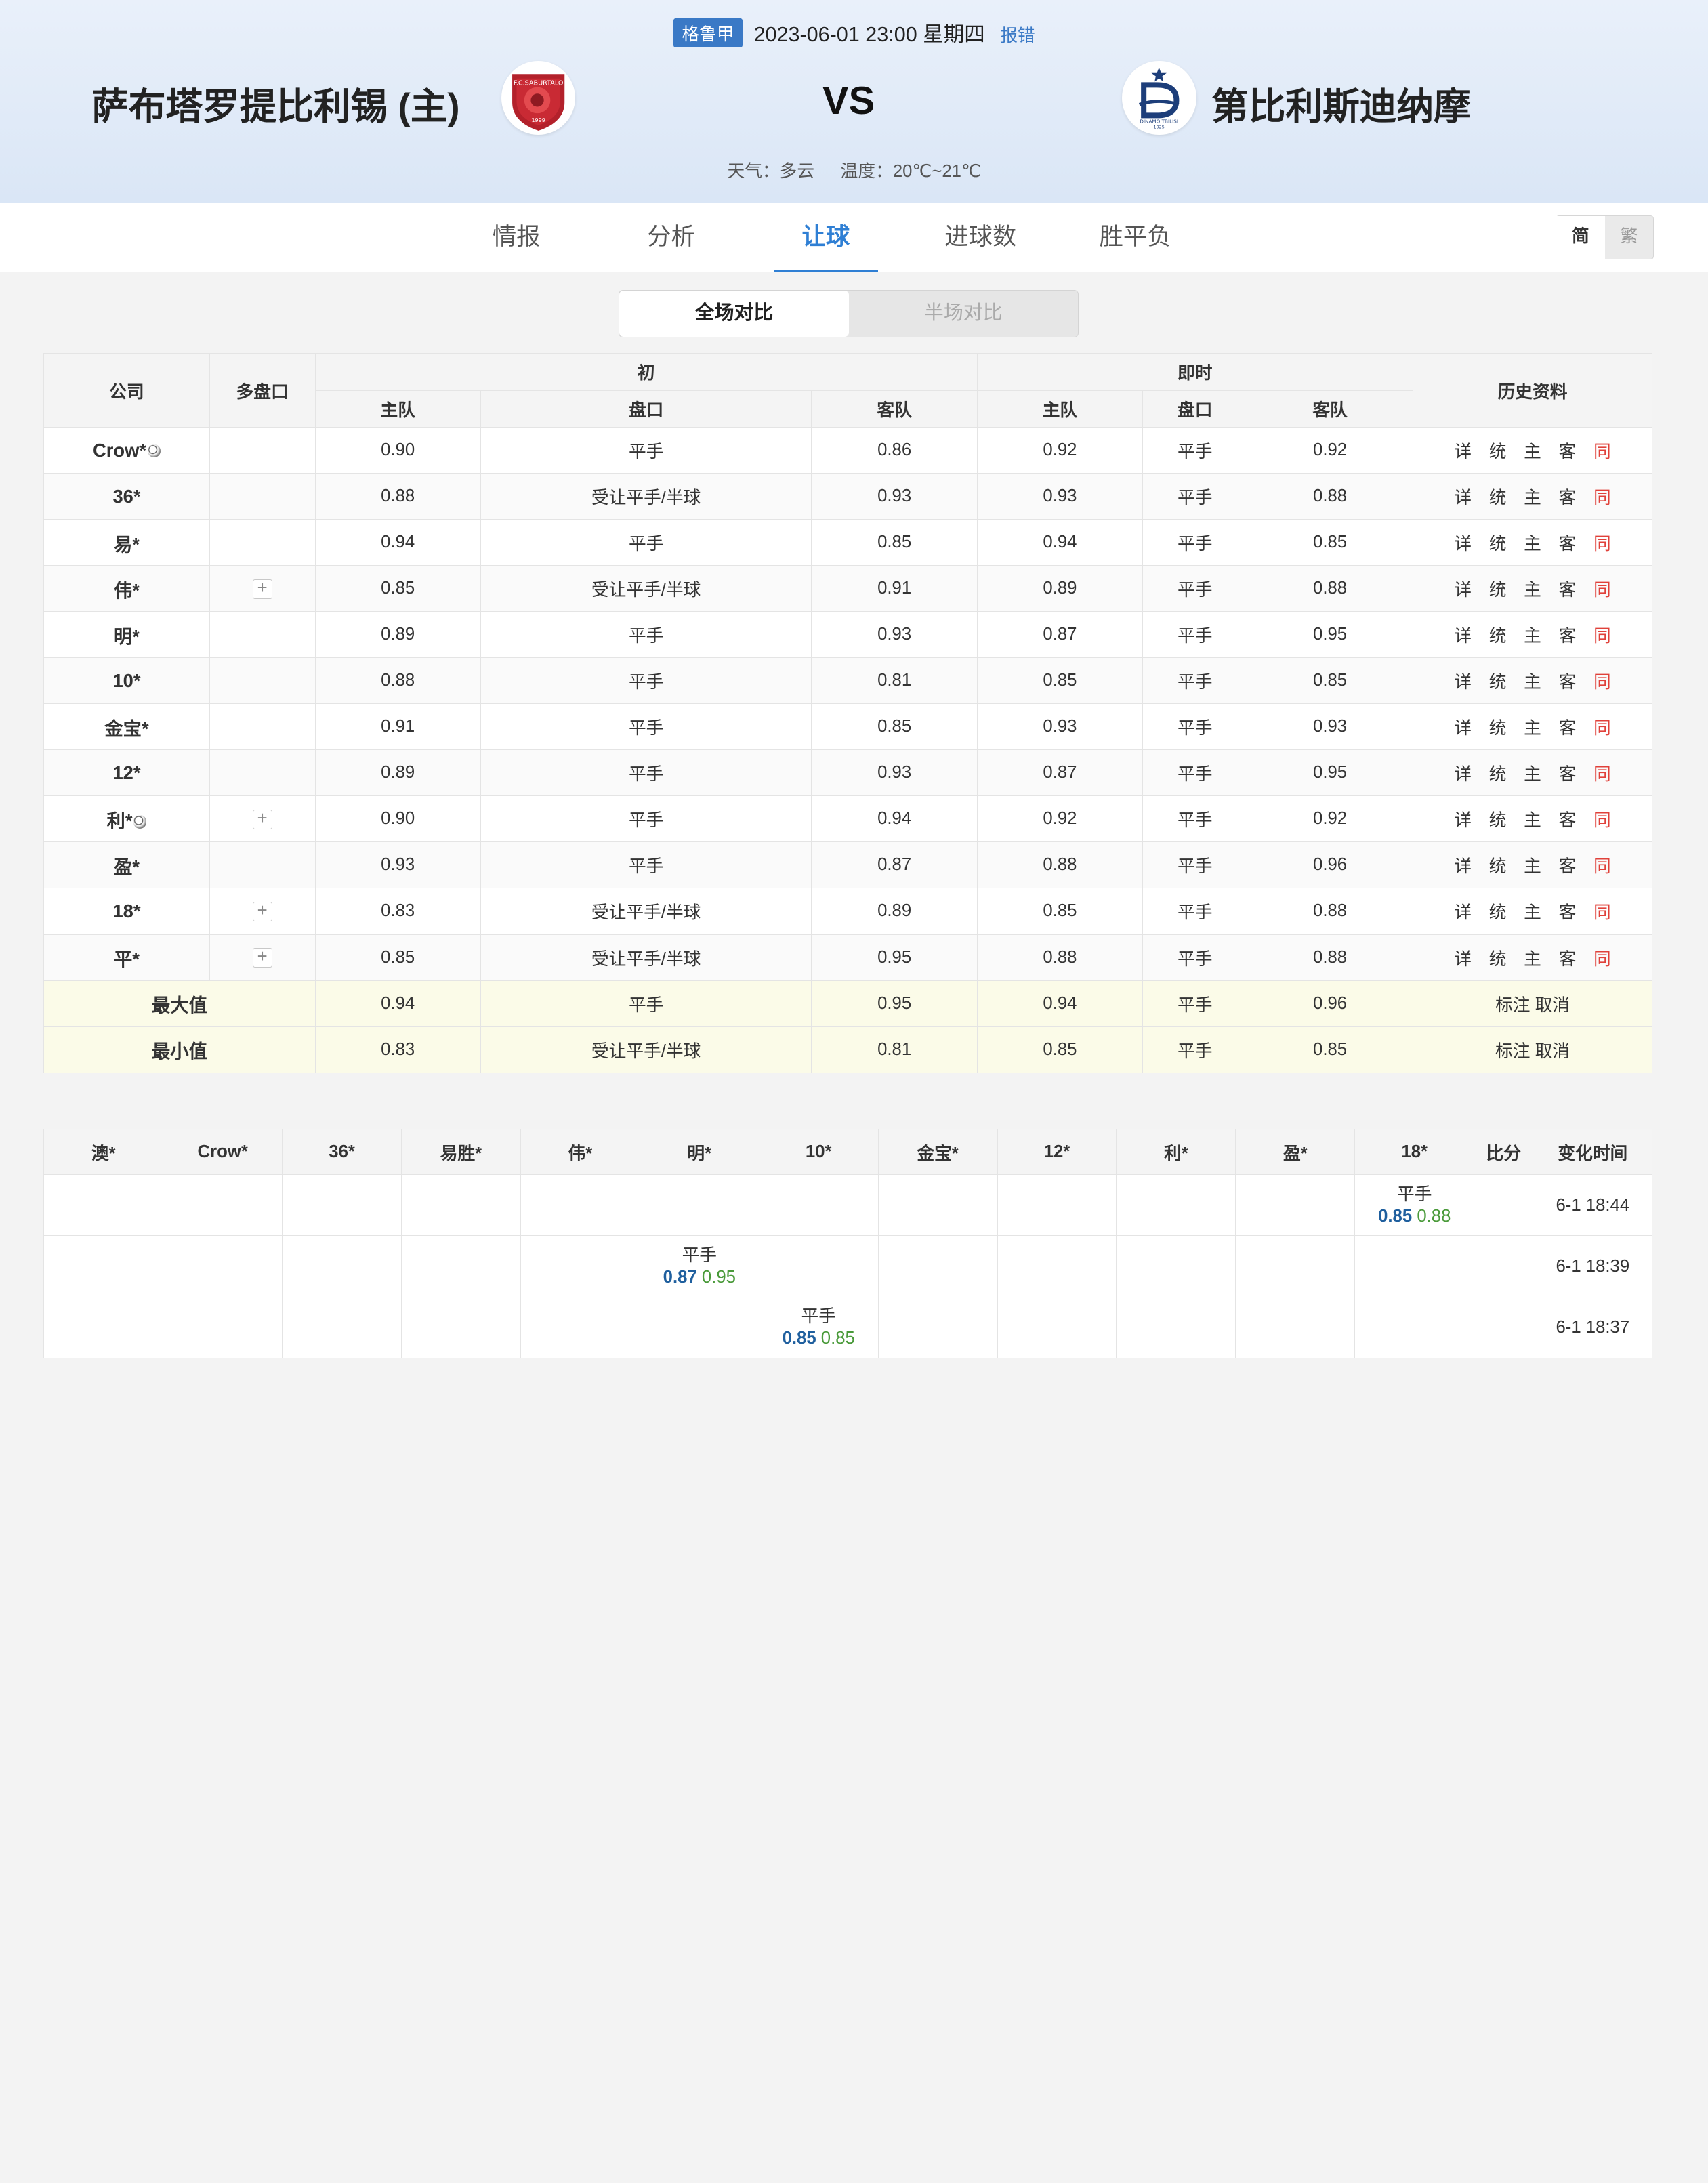 This screenshot has height=2183, width=1708. I want to click on tab-handicap: 让球, so click(826, 238).